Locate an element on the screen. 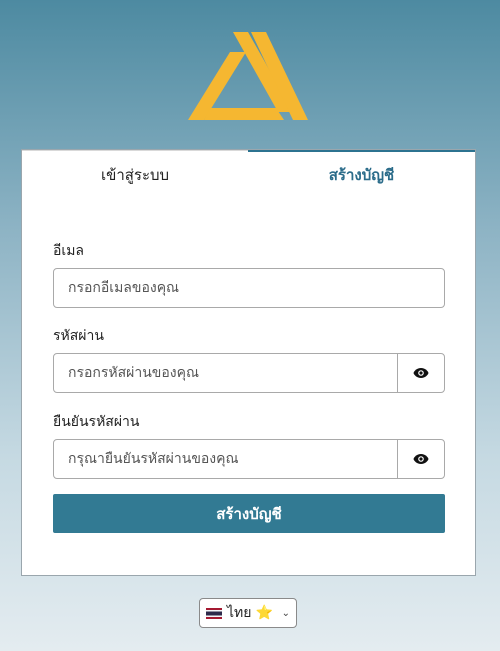 This screenshot has width=500, height=651. language-select: ไทย ⭐ ⌄ is located at coordinates (248, 613).